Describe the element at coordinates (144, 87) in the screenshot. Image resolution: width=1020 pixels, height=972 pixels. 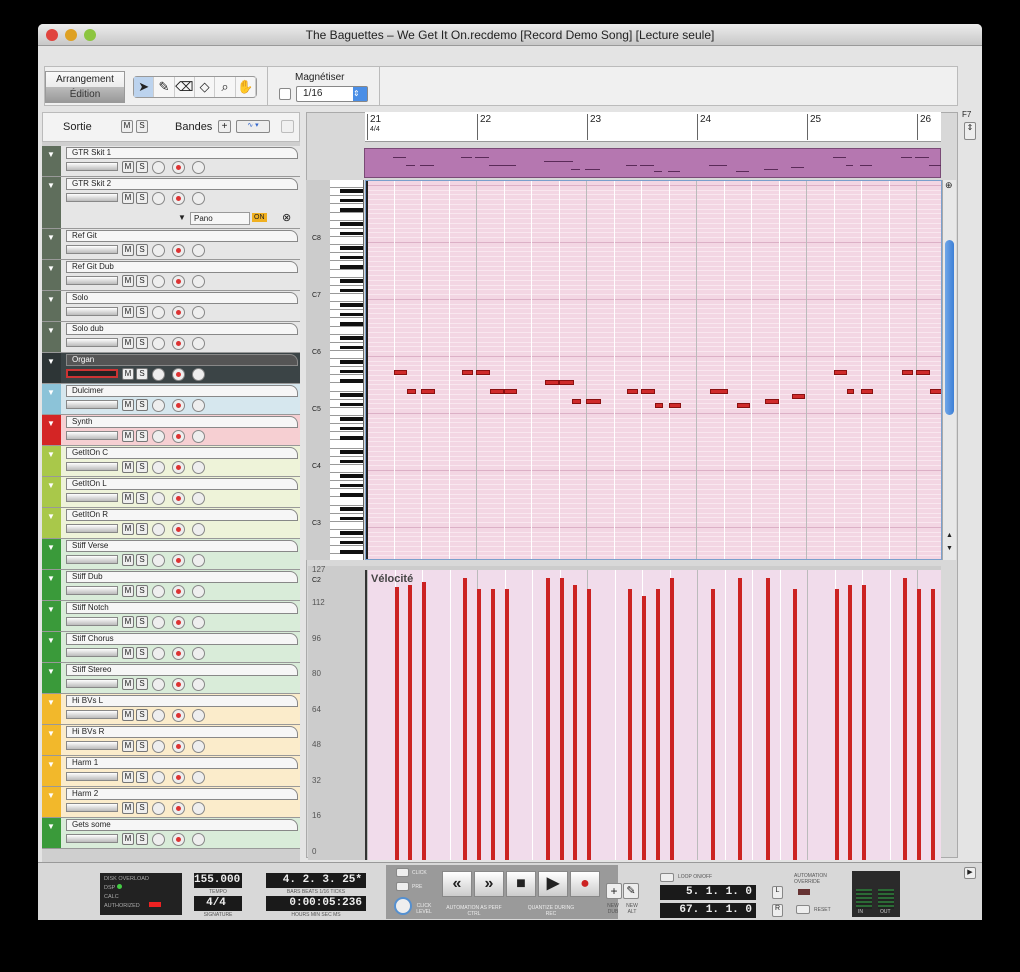
I see `arrow-tool-icon: ➤` at that location.